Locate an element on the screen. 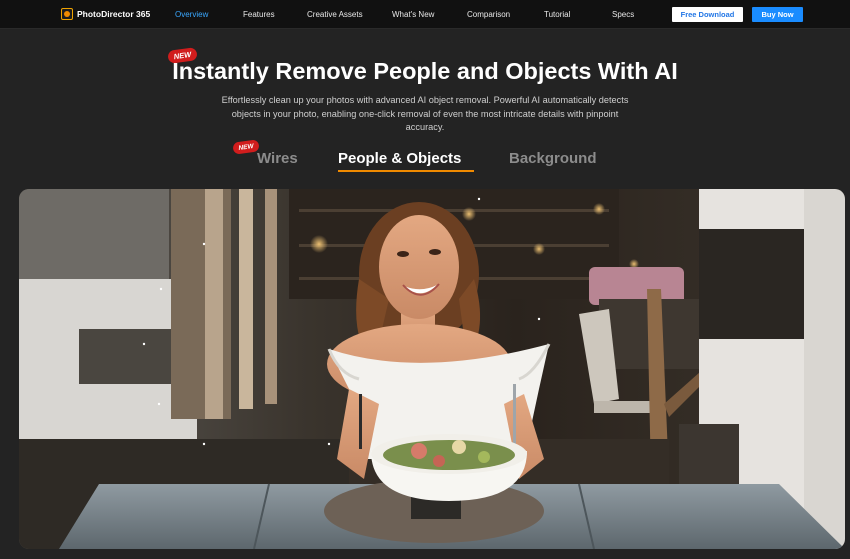 This screenshot has height=559, width=850. tab-background: Background is located at coordinates (553, 158).